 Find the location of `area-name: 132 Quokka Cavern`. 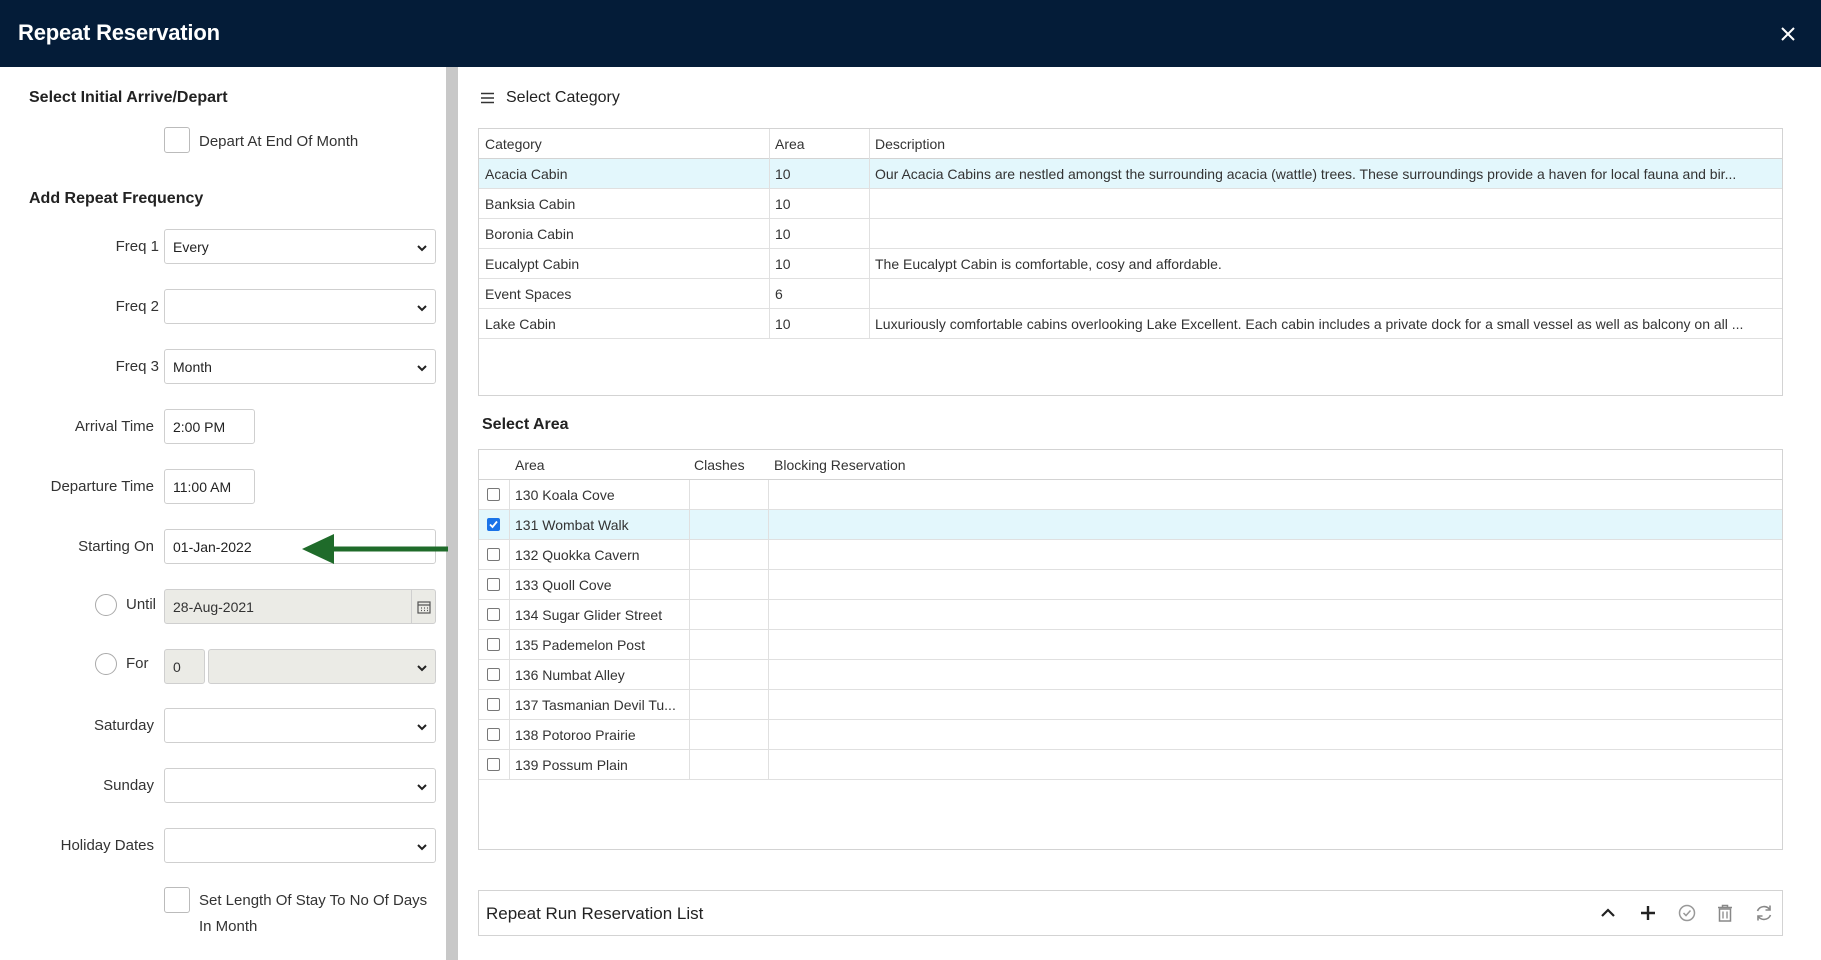

area-name: 132 Quokka Cavern is located at coordinates (577, 555).